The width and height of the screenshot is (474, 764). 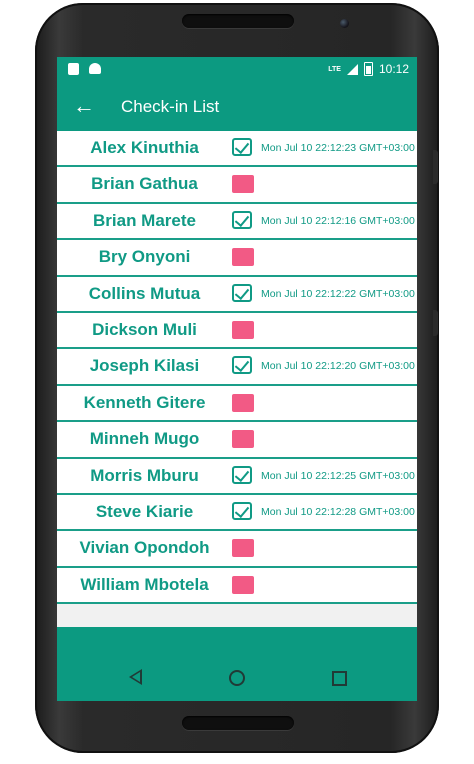 I want to click on android-icon, so click(x=95, y=68).